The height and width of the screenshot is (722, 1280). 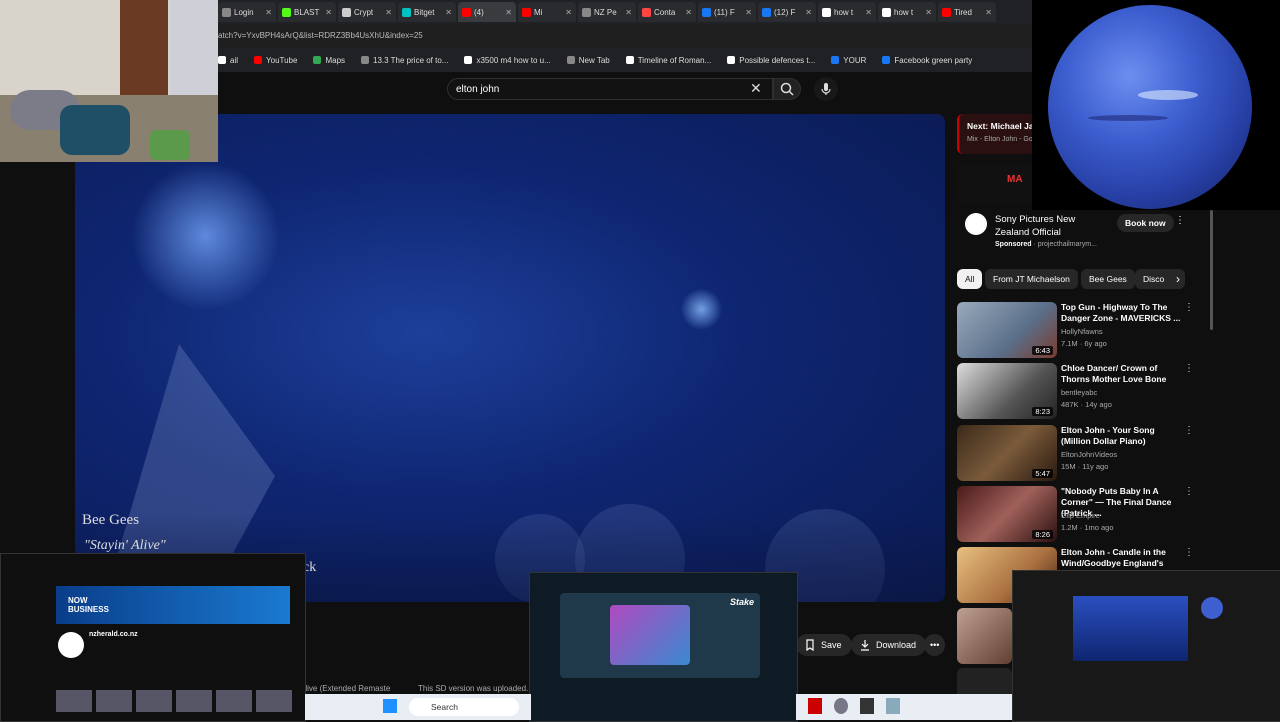 I want to click on video-caption-song: "Stayin' Alive", so click(x=125, y=545).